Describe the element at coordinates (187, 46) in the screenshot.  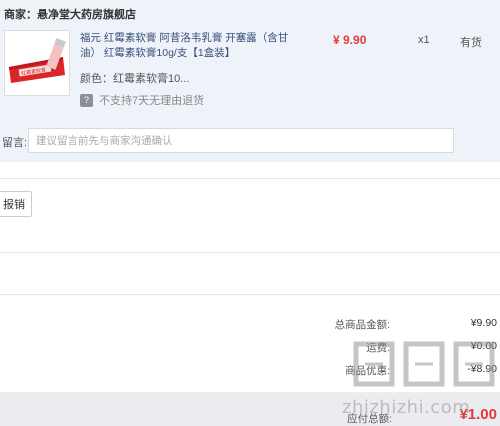
I see `product-title-link: 福元 红霉素软膏 阿昔洛韦乳膏 开塞露（含甘油） 红霉素软膏10g/支【1盒装】` at that location.